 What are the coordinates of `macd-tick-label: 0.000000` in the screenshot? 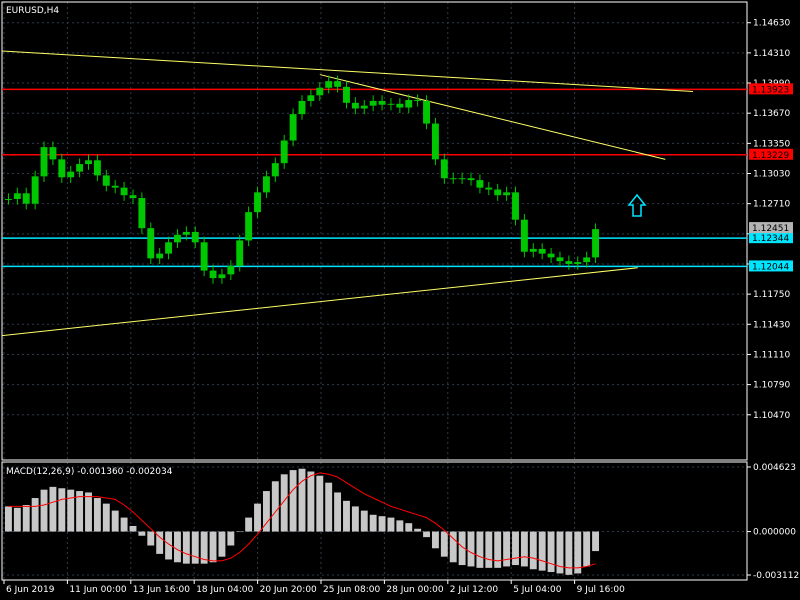 It's located at (774, 533).